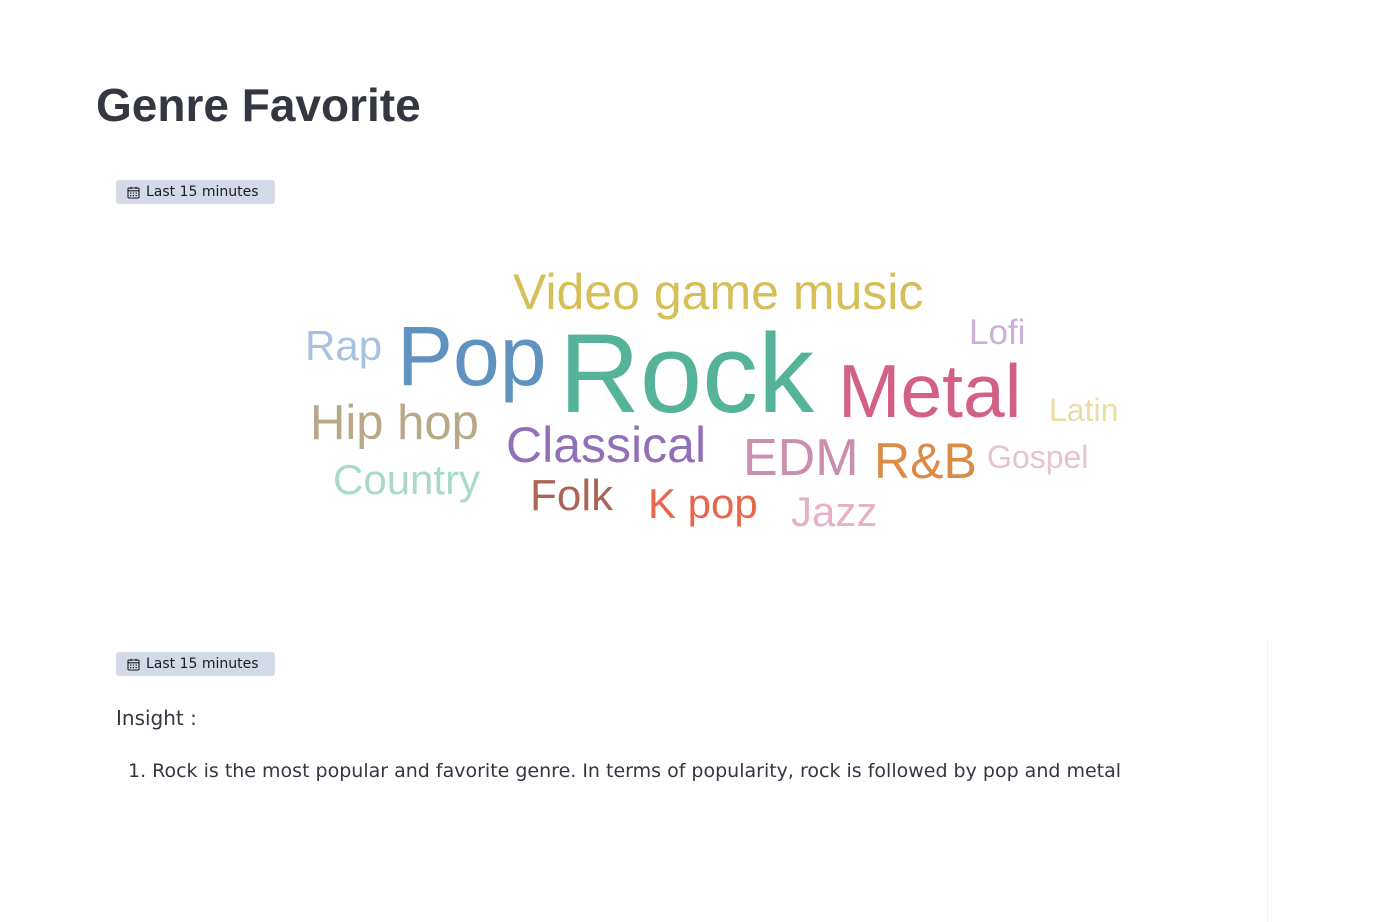 The width and height of the screenshot is (1383, 922). Describe the element at coordinates (406, 480) in the screenshot. I see `word-country: Country` at that location.